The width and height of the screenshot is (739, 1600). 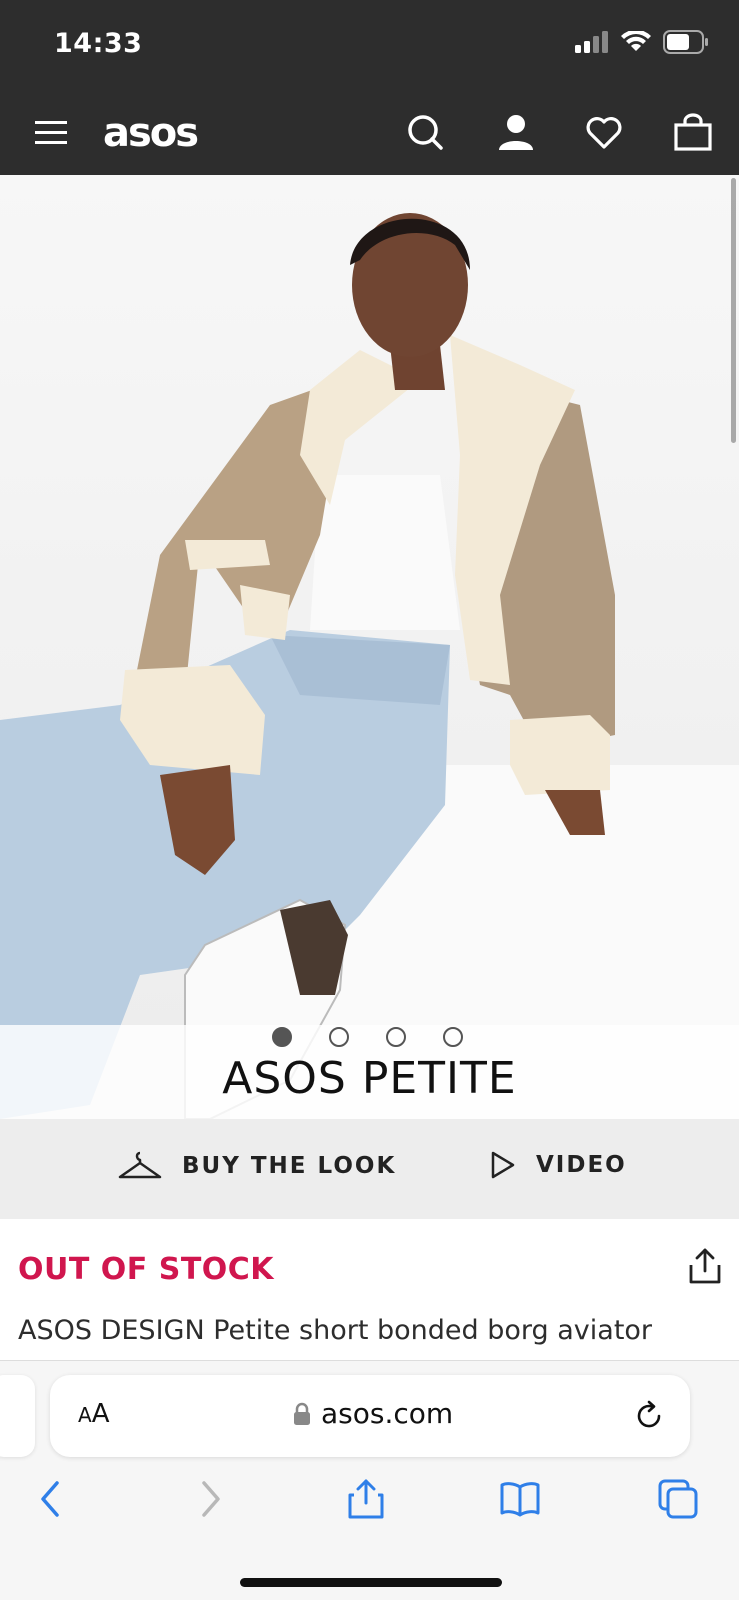 What do you see at coordinates (151, 133) in the screenshot?
I see `asos-logo: asos` at bounding box center [151, 133].